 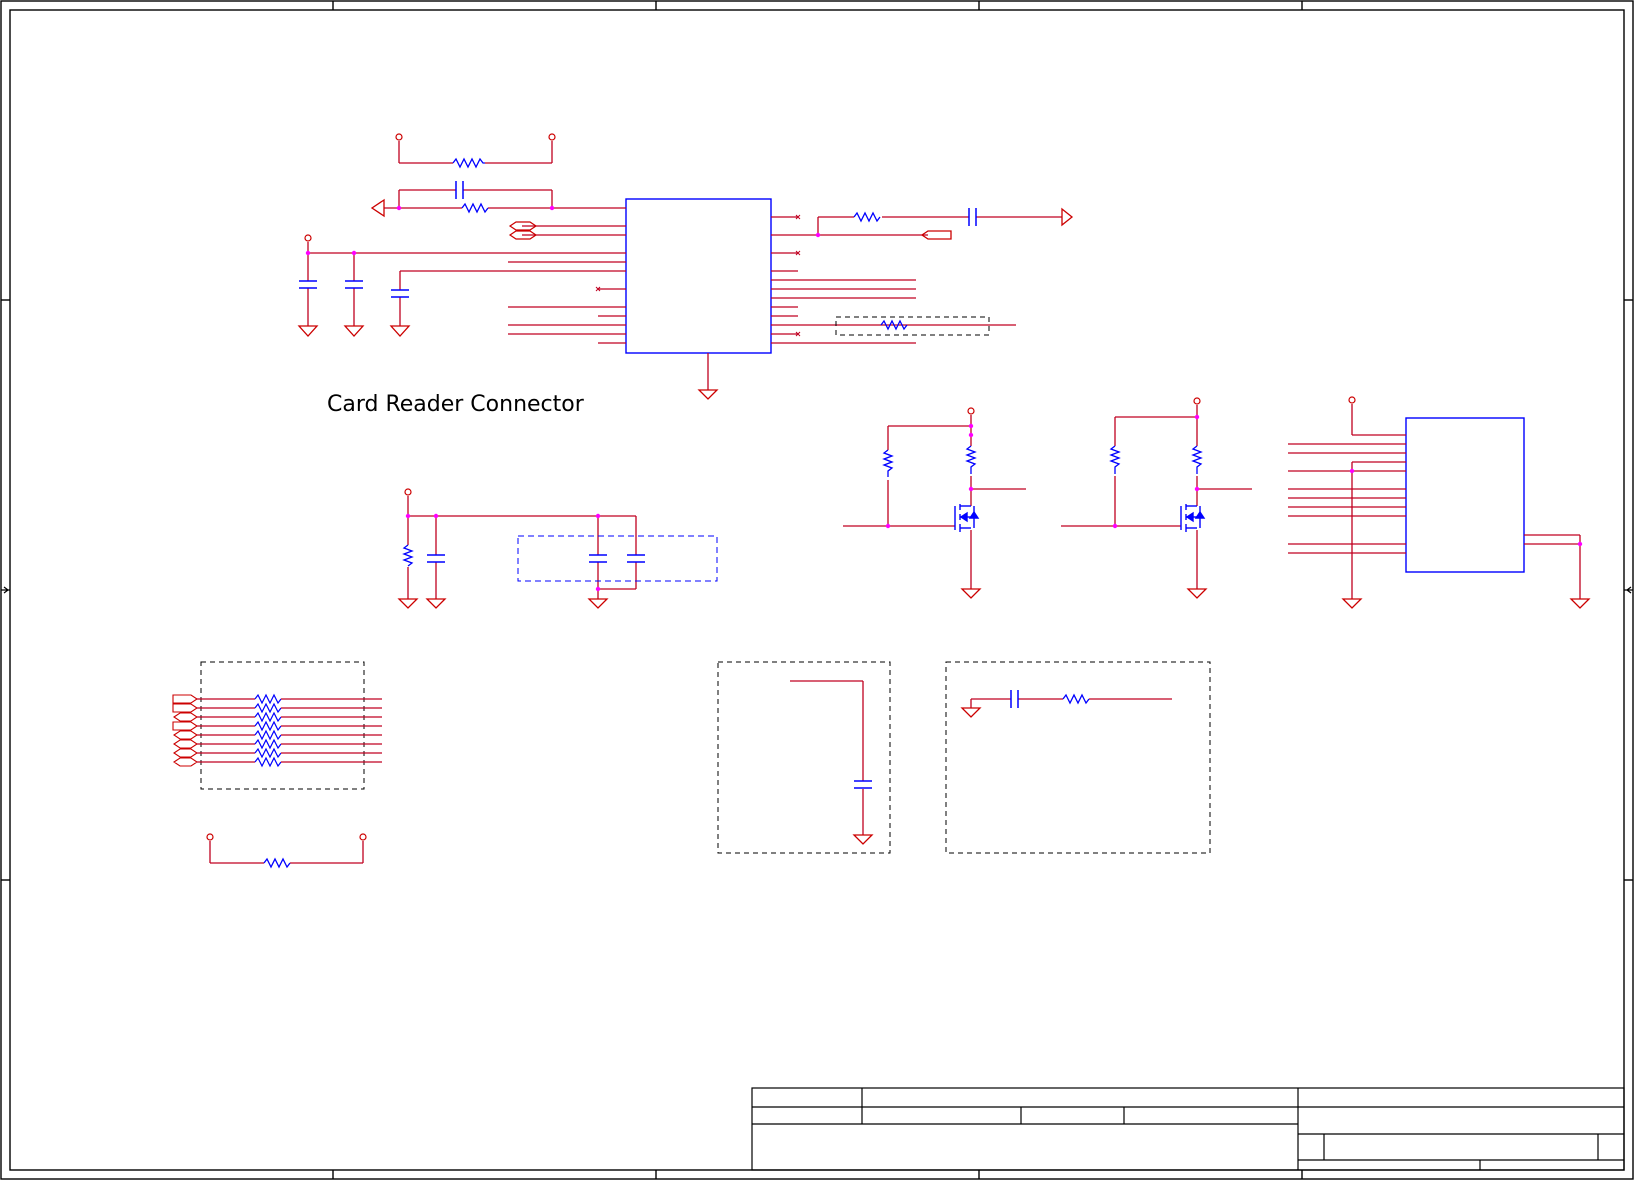 What do you see at coordinates (827, 757) in the screenshot?
I see `filter-cap-net` at bounding box center [827, 757].